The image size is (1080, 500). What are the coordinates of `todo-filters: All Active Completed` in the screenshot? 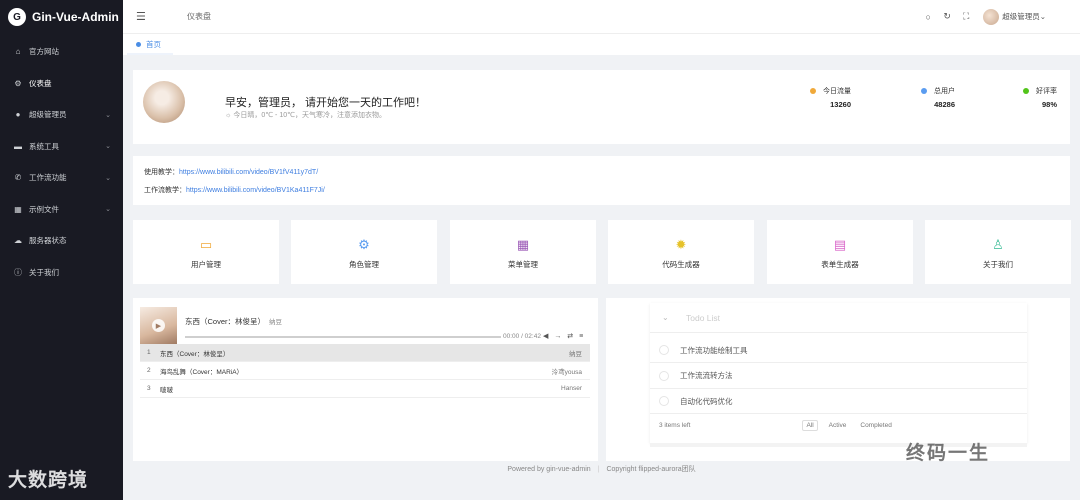 It's located at (852, 425).